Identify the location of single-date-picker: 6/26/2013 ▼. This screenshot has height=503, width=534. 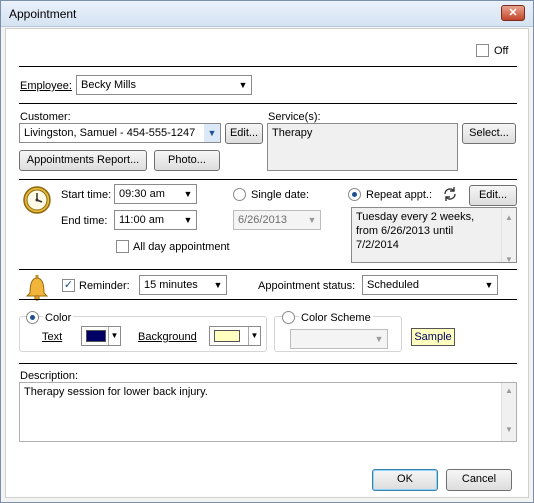
(277, 220).